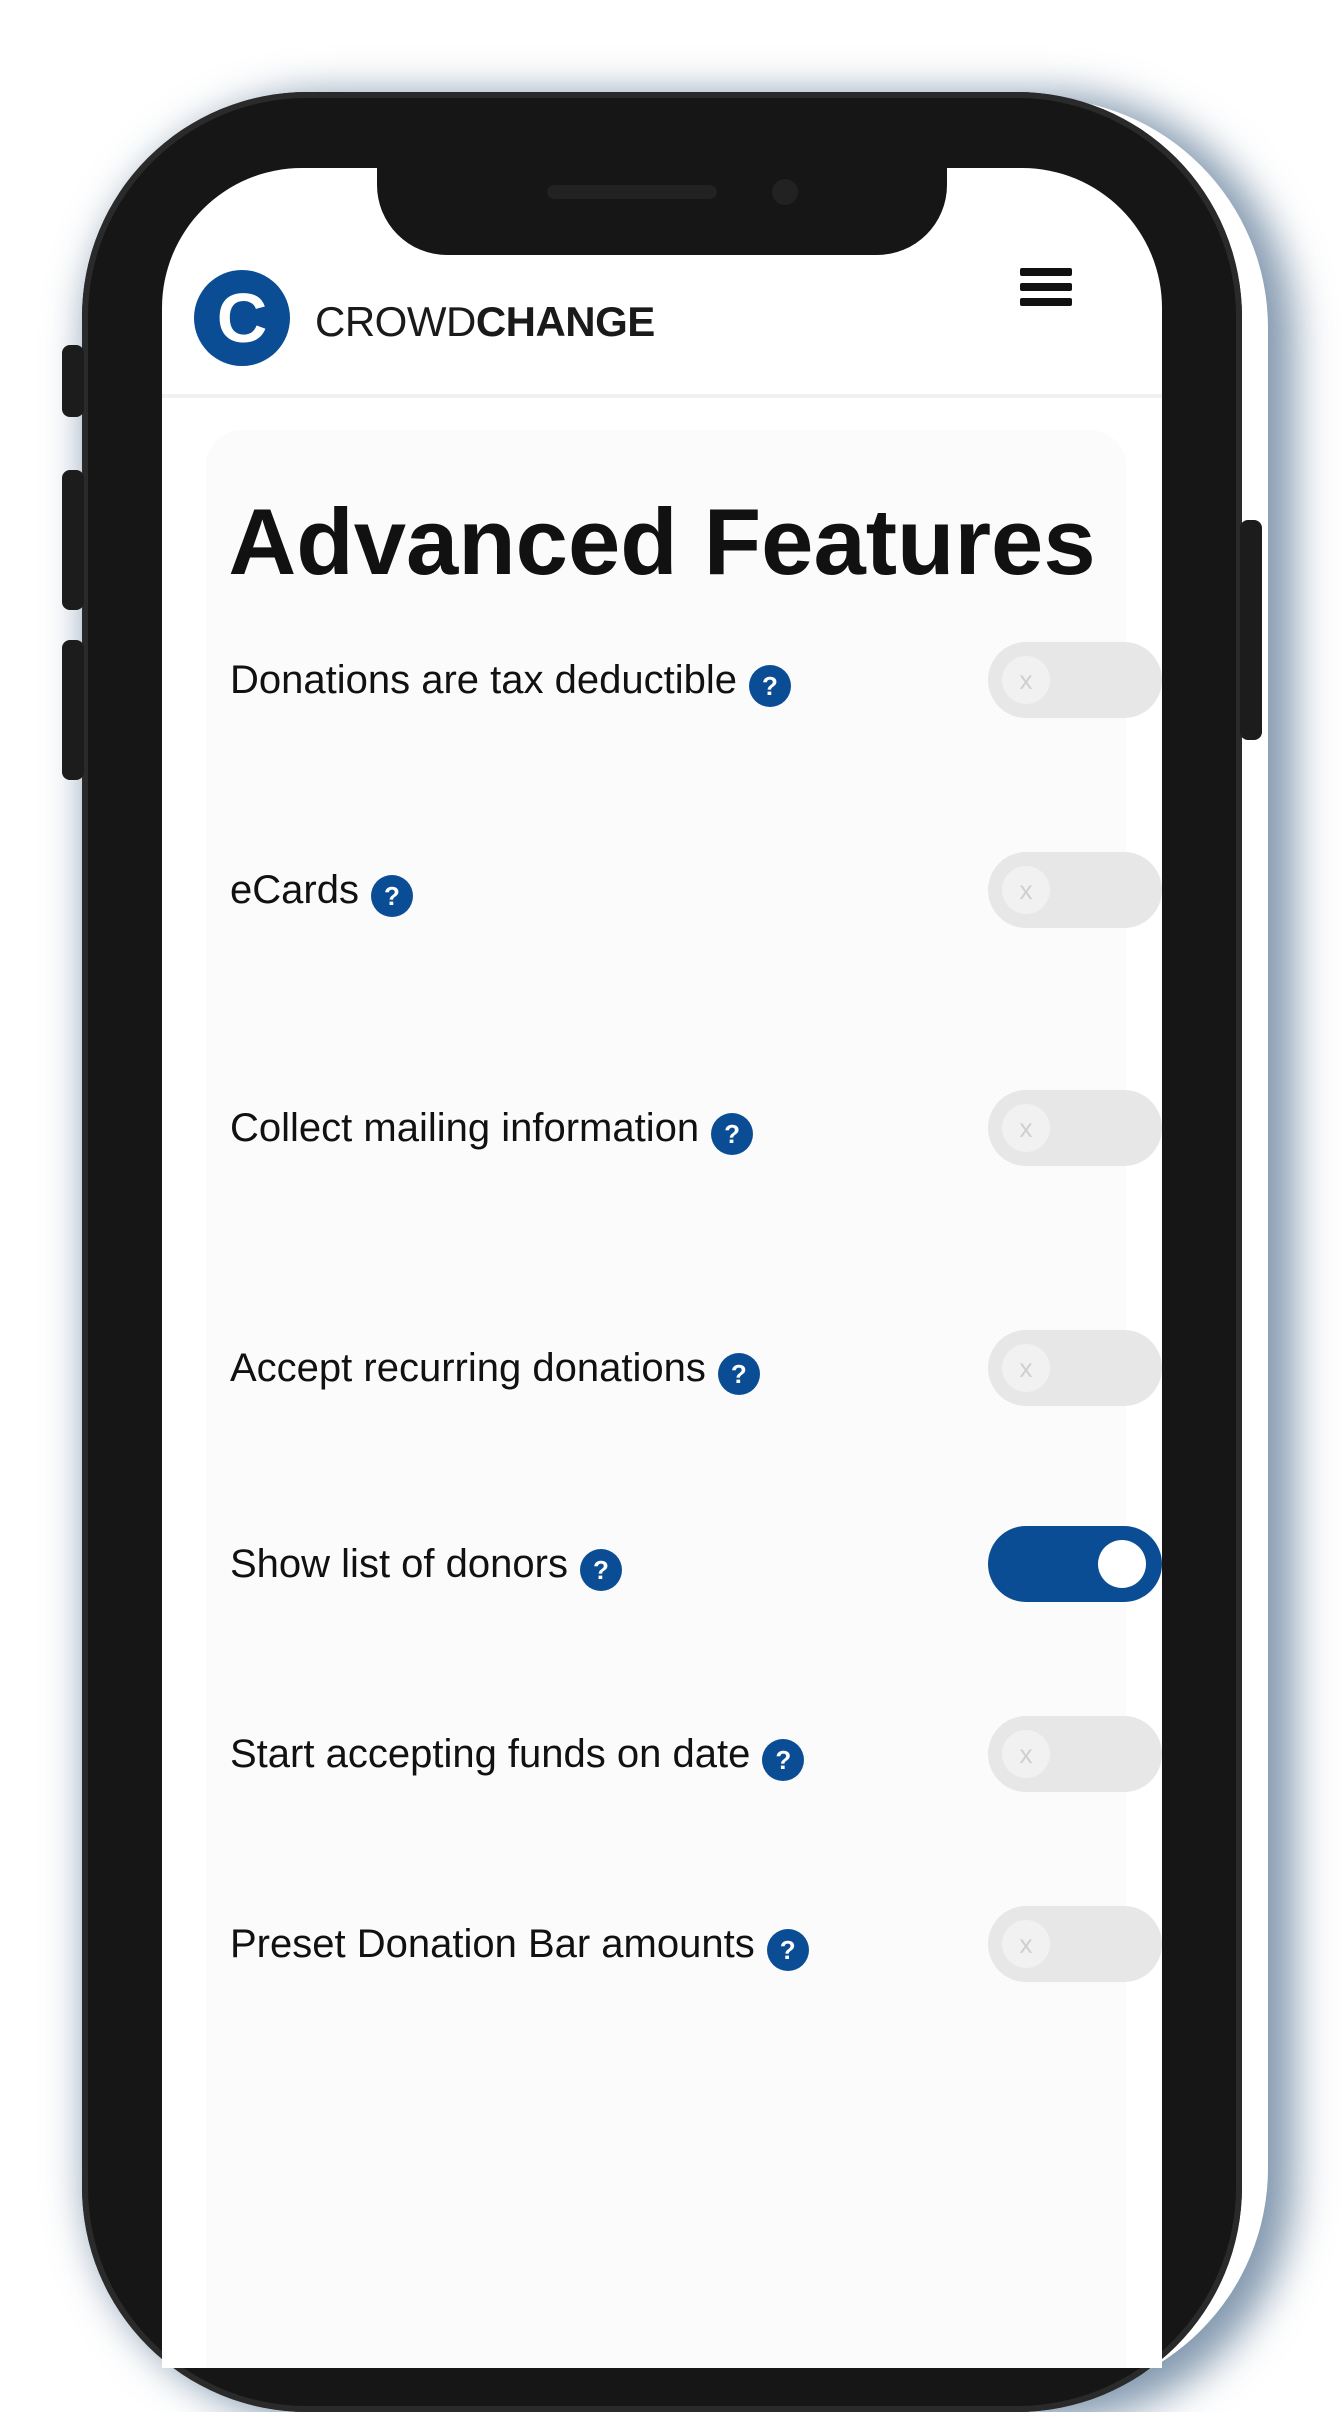 The width and height of the screenshot is (1341, 2412). Describe the element at coordinates (696, 890) in the screenshot. I see `feature-row-ecards: eCards? x` at that location.